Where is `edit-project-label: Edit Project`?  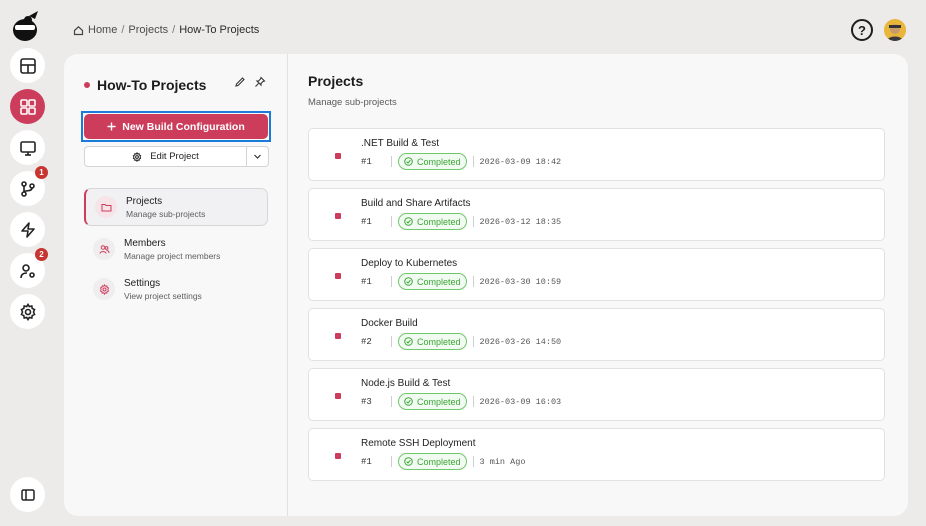
edit-project-label: Edit Project is located at coordinates (174, 156).